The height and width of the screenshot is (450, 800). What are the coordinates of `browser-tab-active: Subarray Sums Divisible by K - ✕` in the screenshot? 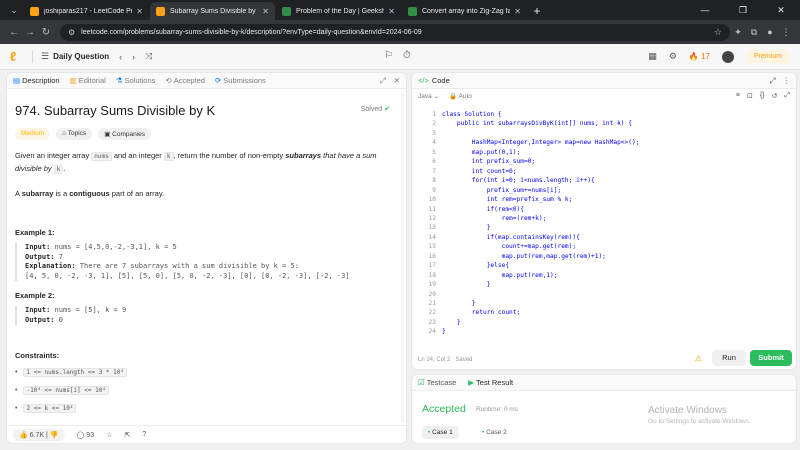 It's located at (212, 11).